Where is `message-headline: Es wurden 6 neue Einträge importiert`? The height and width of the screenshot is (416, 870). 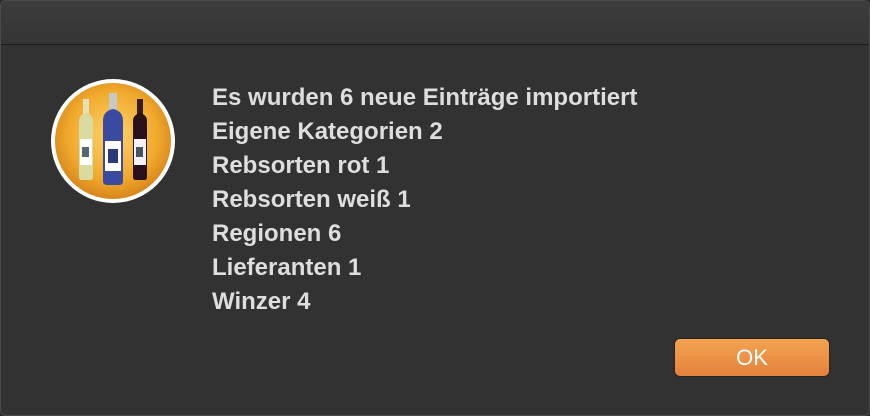 message-headline: Es wurden 6 neue Einträge importiert is located at coordinates (425, 97).